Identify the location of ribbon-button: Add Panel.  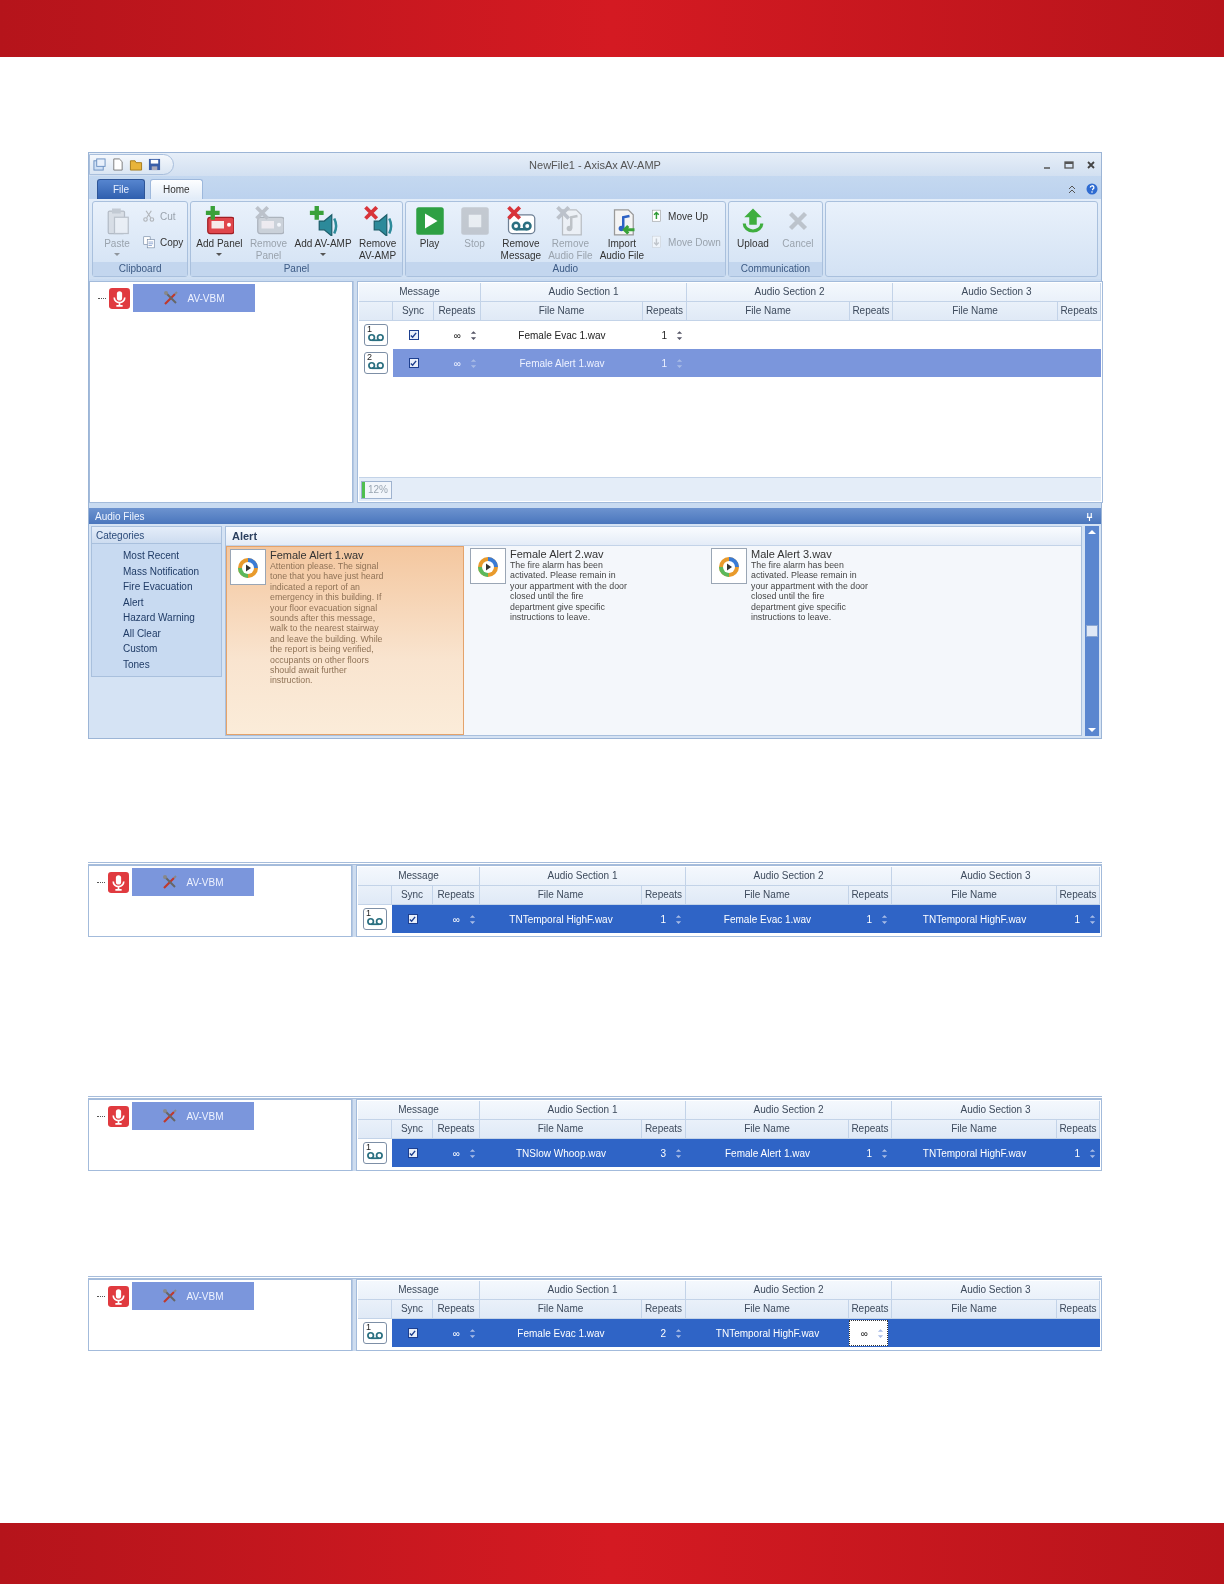
(219, 233).